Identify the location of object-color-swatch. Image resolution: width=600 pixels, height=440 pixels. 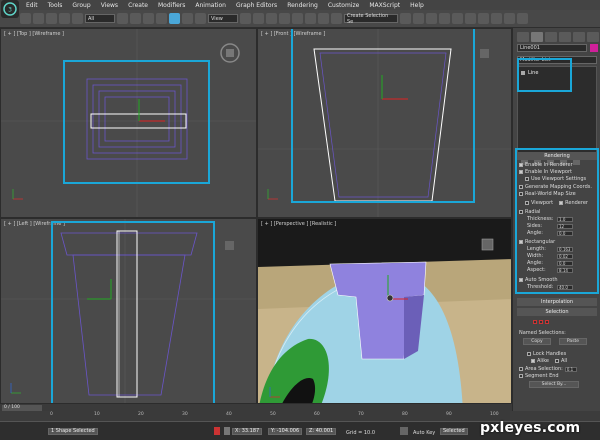
(594, 48).